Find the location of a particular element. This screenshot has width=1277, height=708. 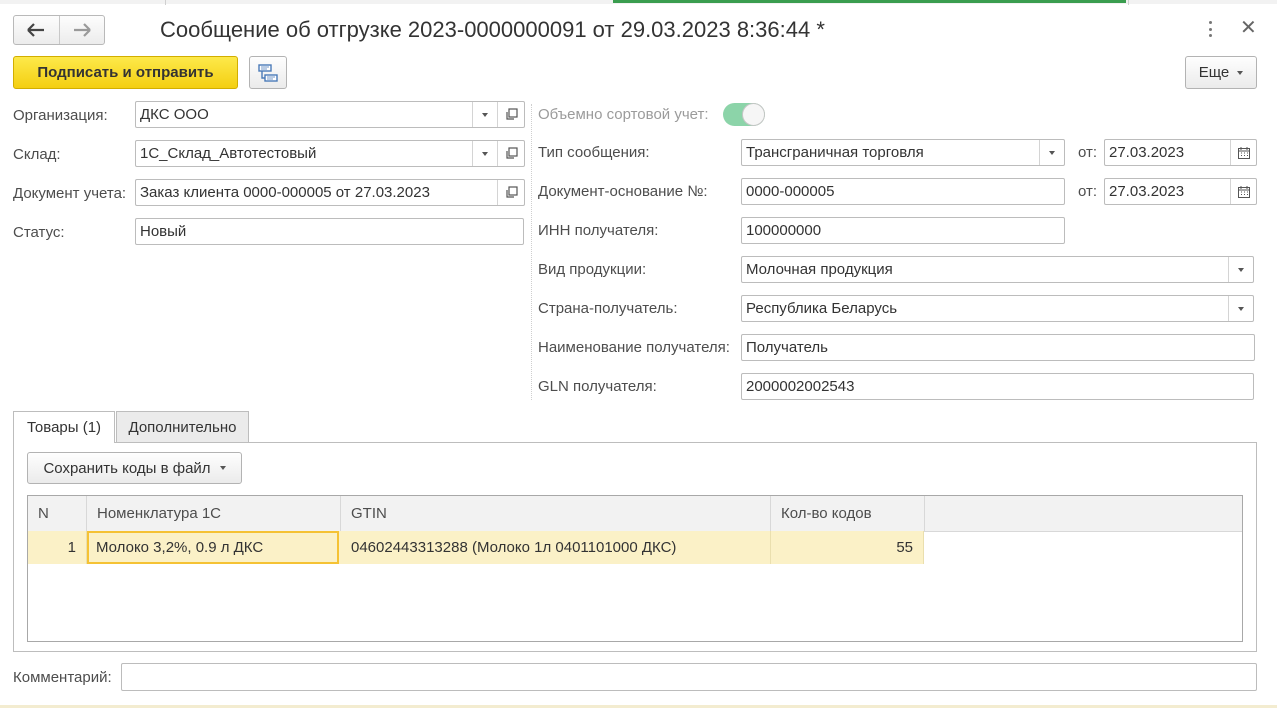

gln-field: 2000002002543 is located at coordinates (997, 386).